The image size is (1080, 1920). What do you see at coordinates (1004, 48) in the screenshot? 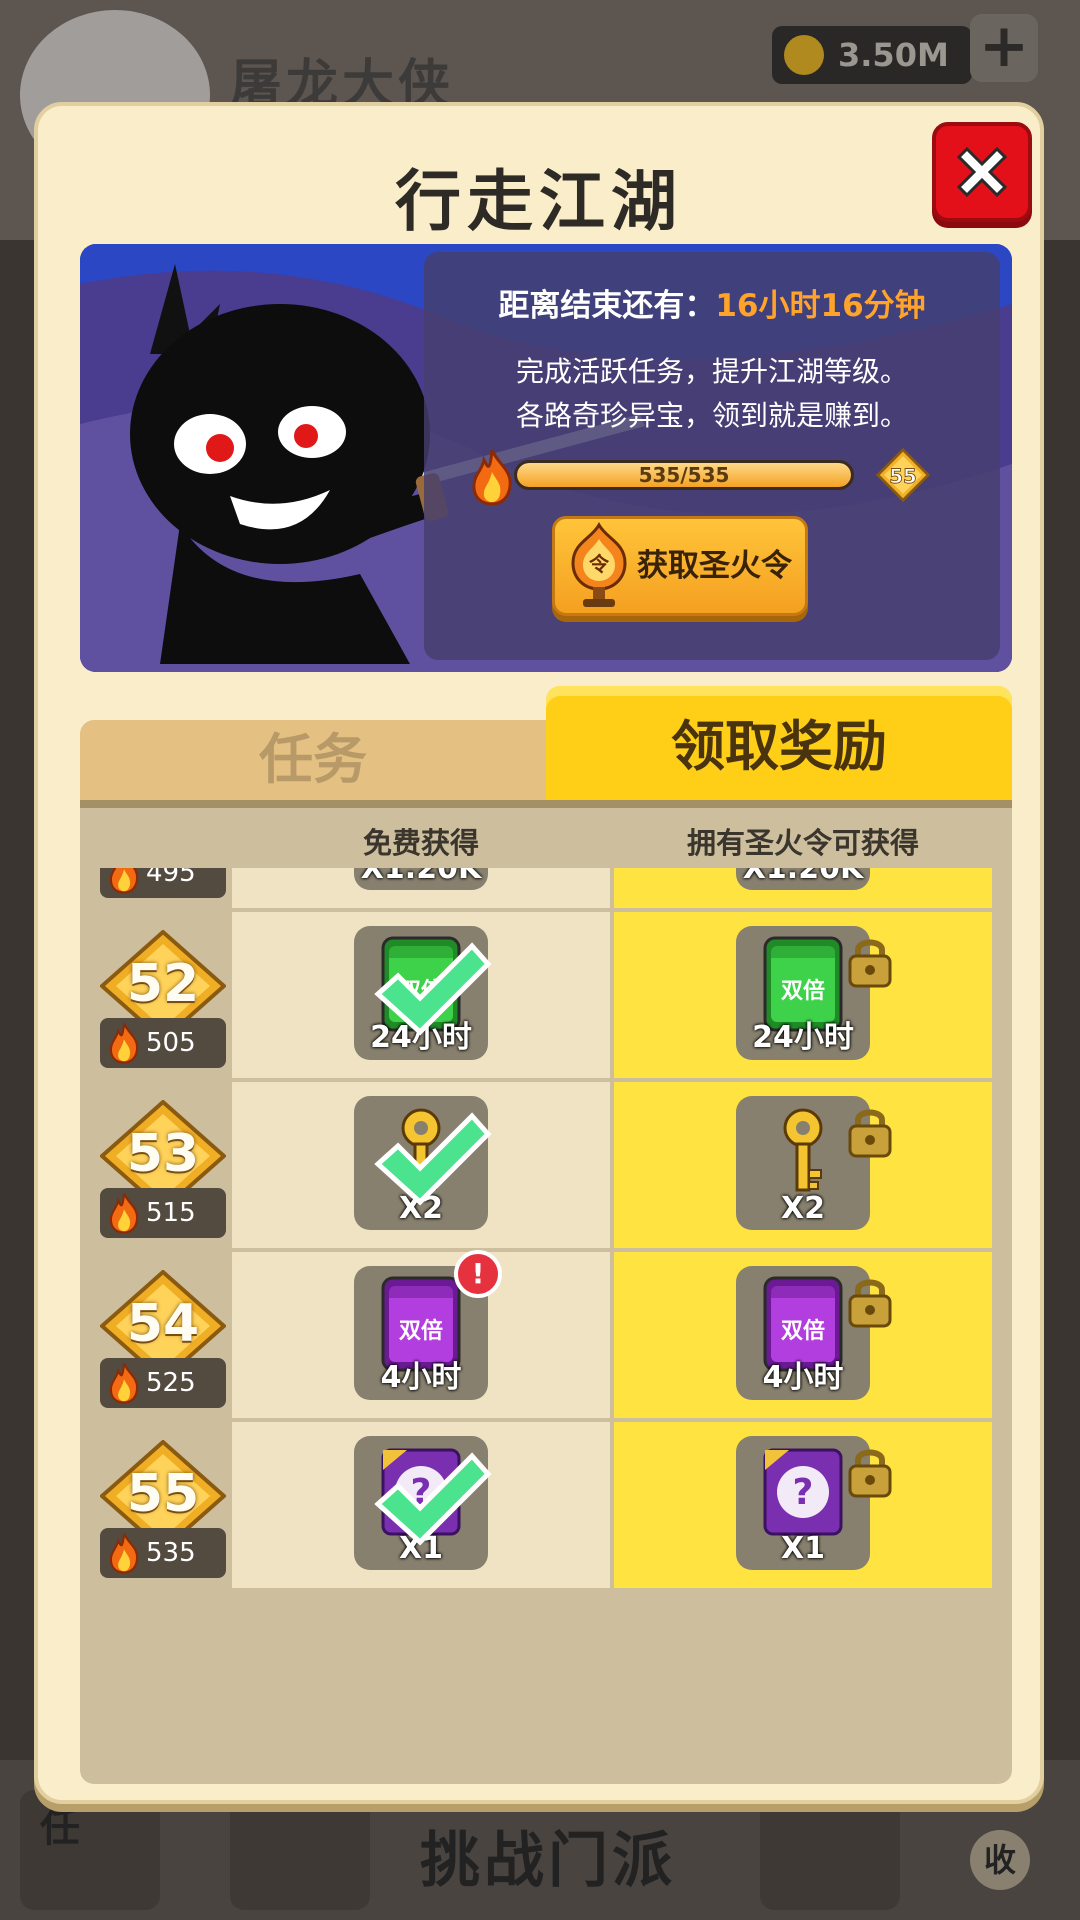
I see `add-gold-button: +` at bounding box center [1004, 48].